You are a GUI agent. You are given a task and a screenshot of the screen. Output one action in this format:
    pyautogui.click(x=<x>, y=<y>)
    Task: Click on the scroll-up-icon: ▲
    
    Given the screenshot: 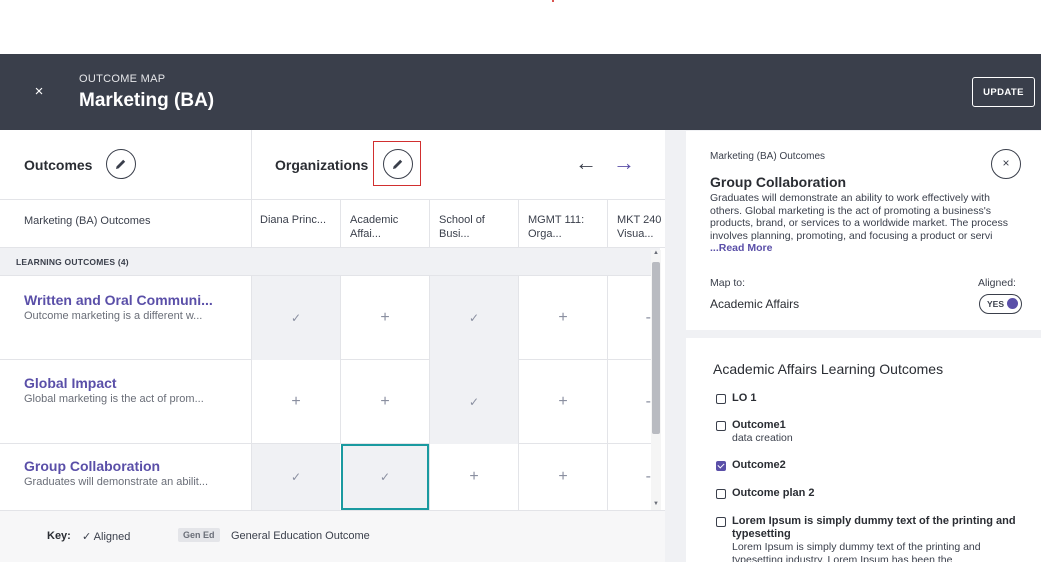 What is the action you would take?
    pyautogui.click(x=656, y=253)
    